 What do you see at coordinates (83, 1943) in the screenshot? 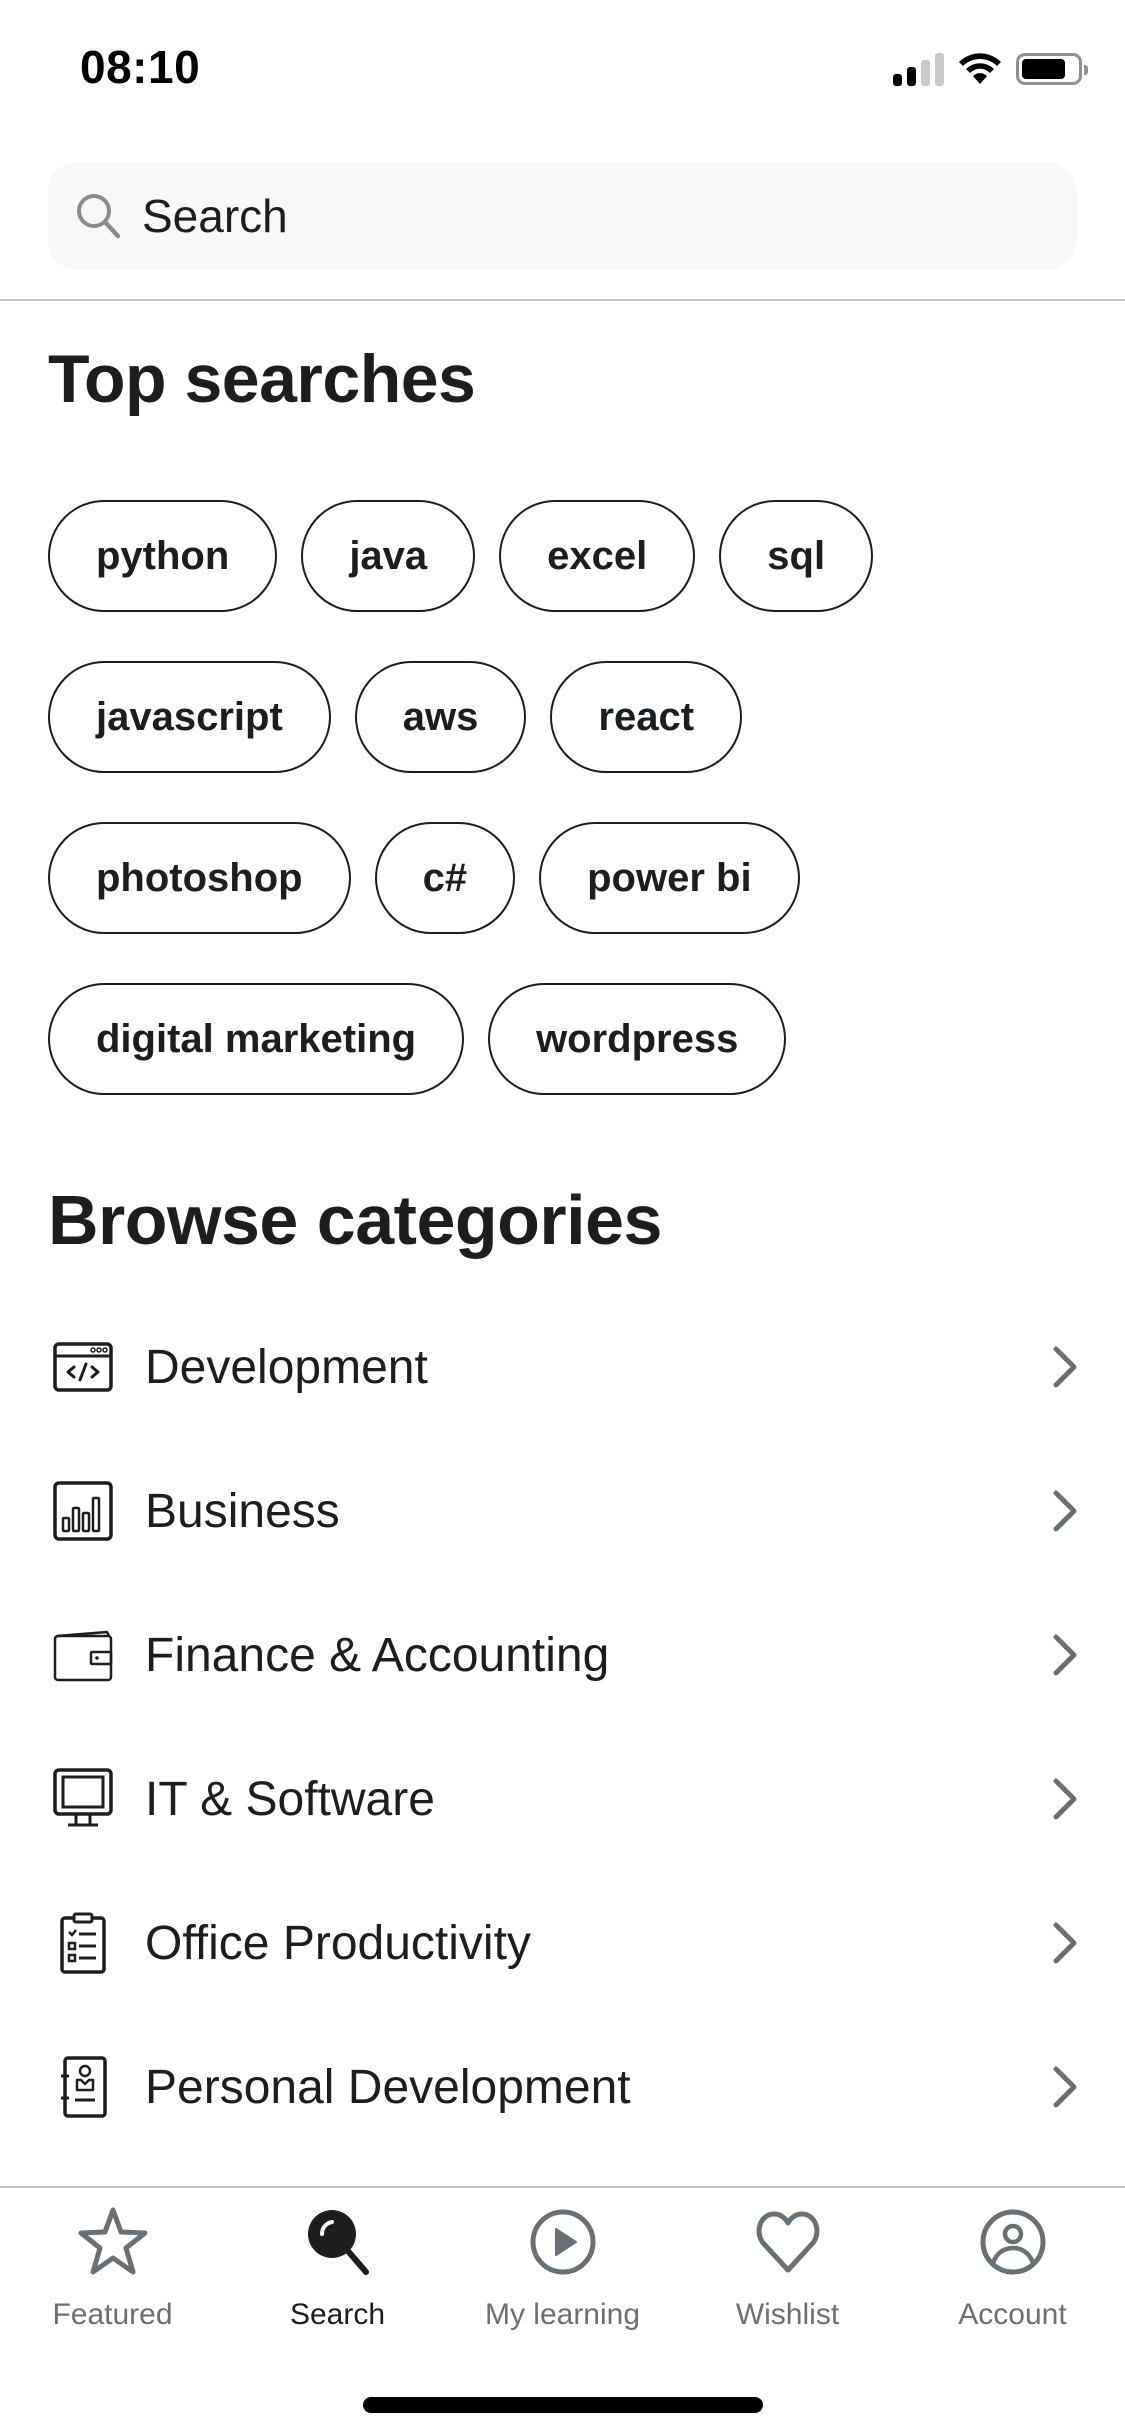
I see `clipboard-checklist-icon` at bounding box center [83, 1943].